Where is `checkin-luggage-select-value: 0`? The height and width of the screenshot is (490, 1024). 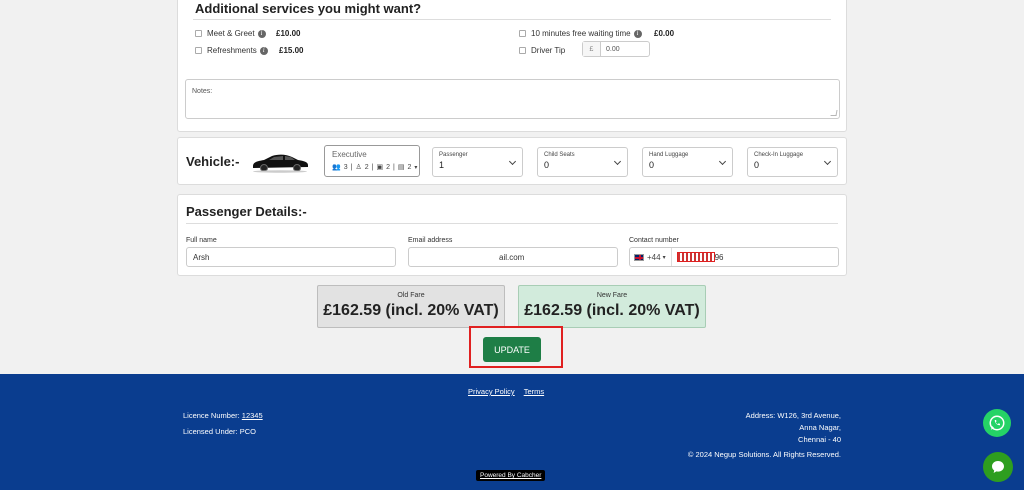
checkin-luggage-select-value: 0 is located at coordinates (757, 165).